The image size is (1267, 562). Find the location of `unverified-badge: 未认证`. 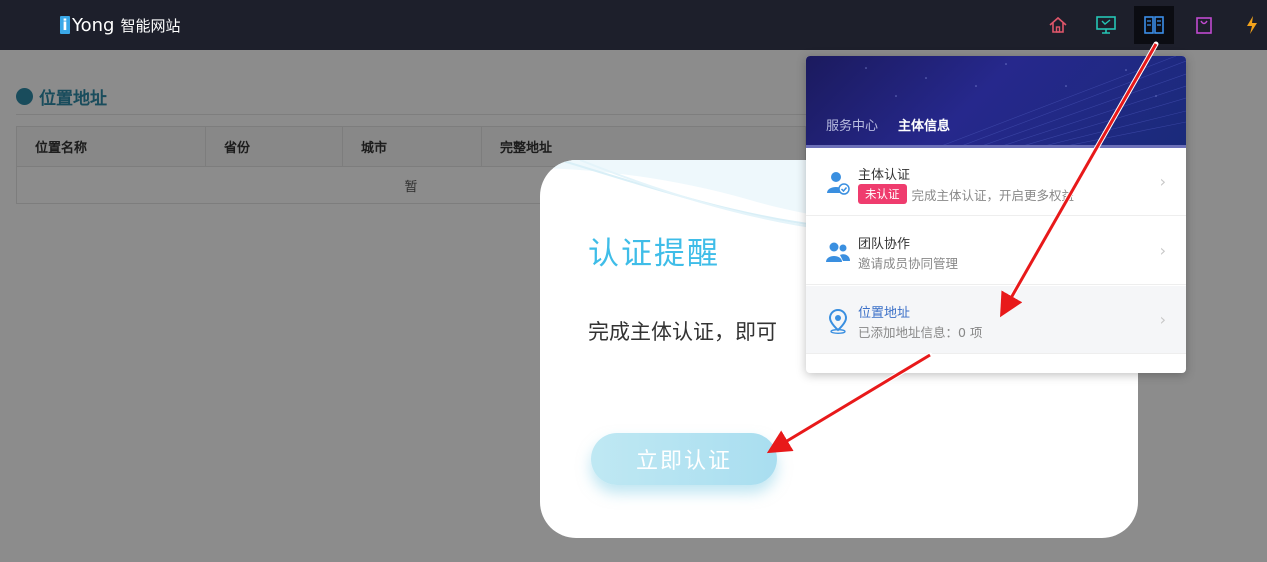

unverified-badge: 未认证 is located at coordinates (882, 194).